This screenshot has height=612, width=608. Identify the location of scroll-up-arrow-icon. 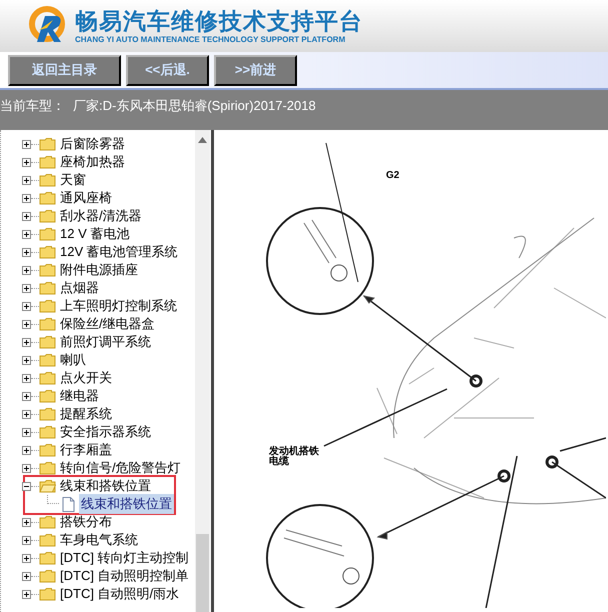
(202, 140).